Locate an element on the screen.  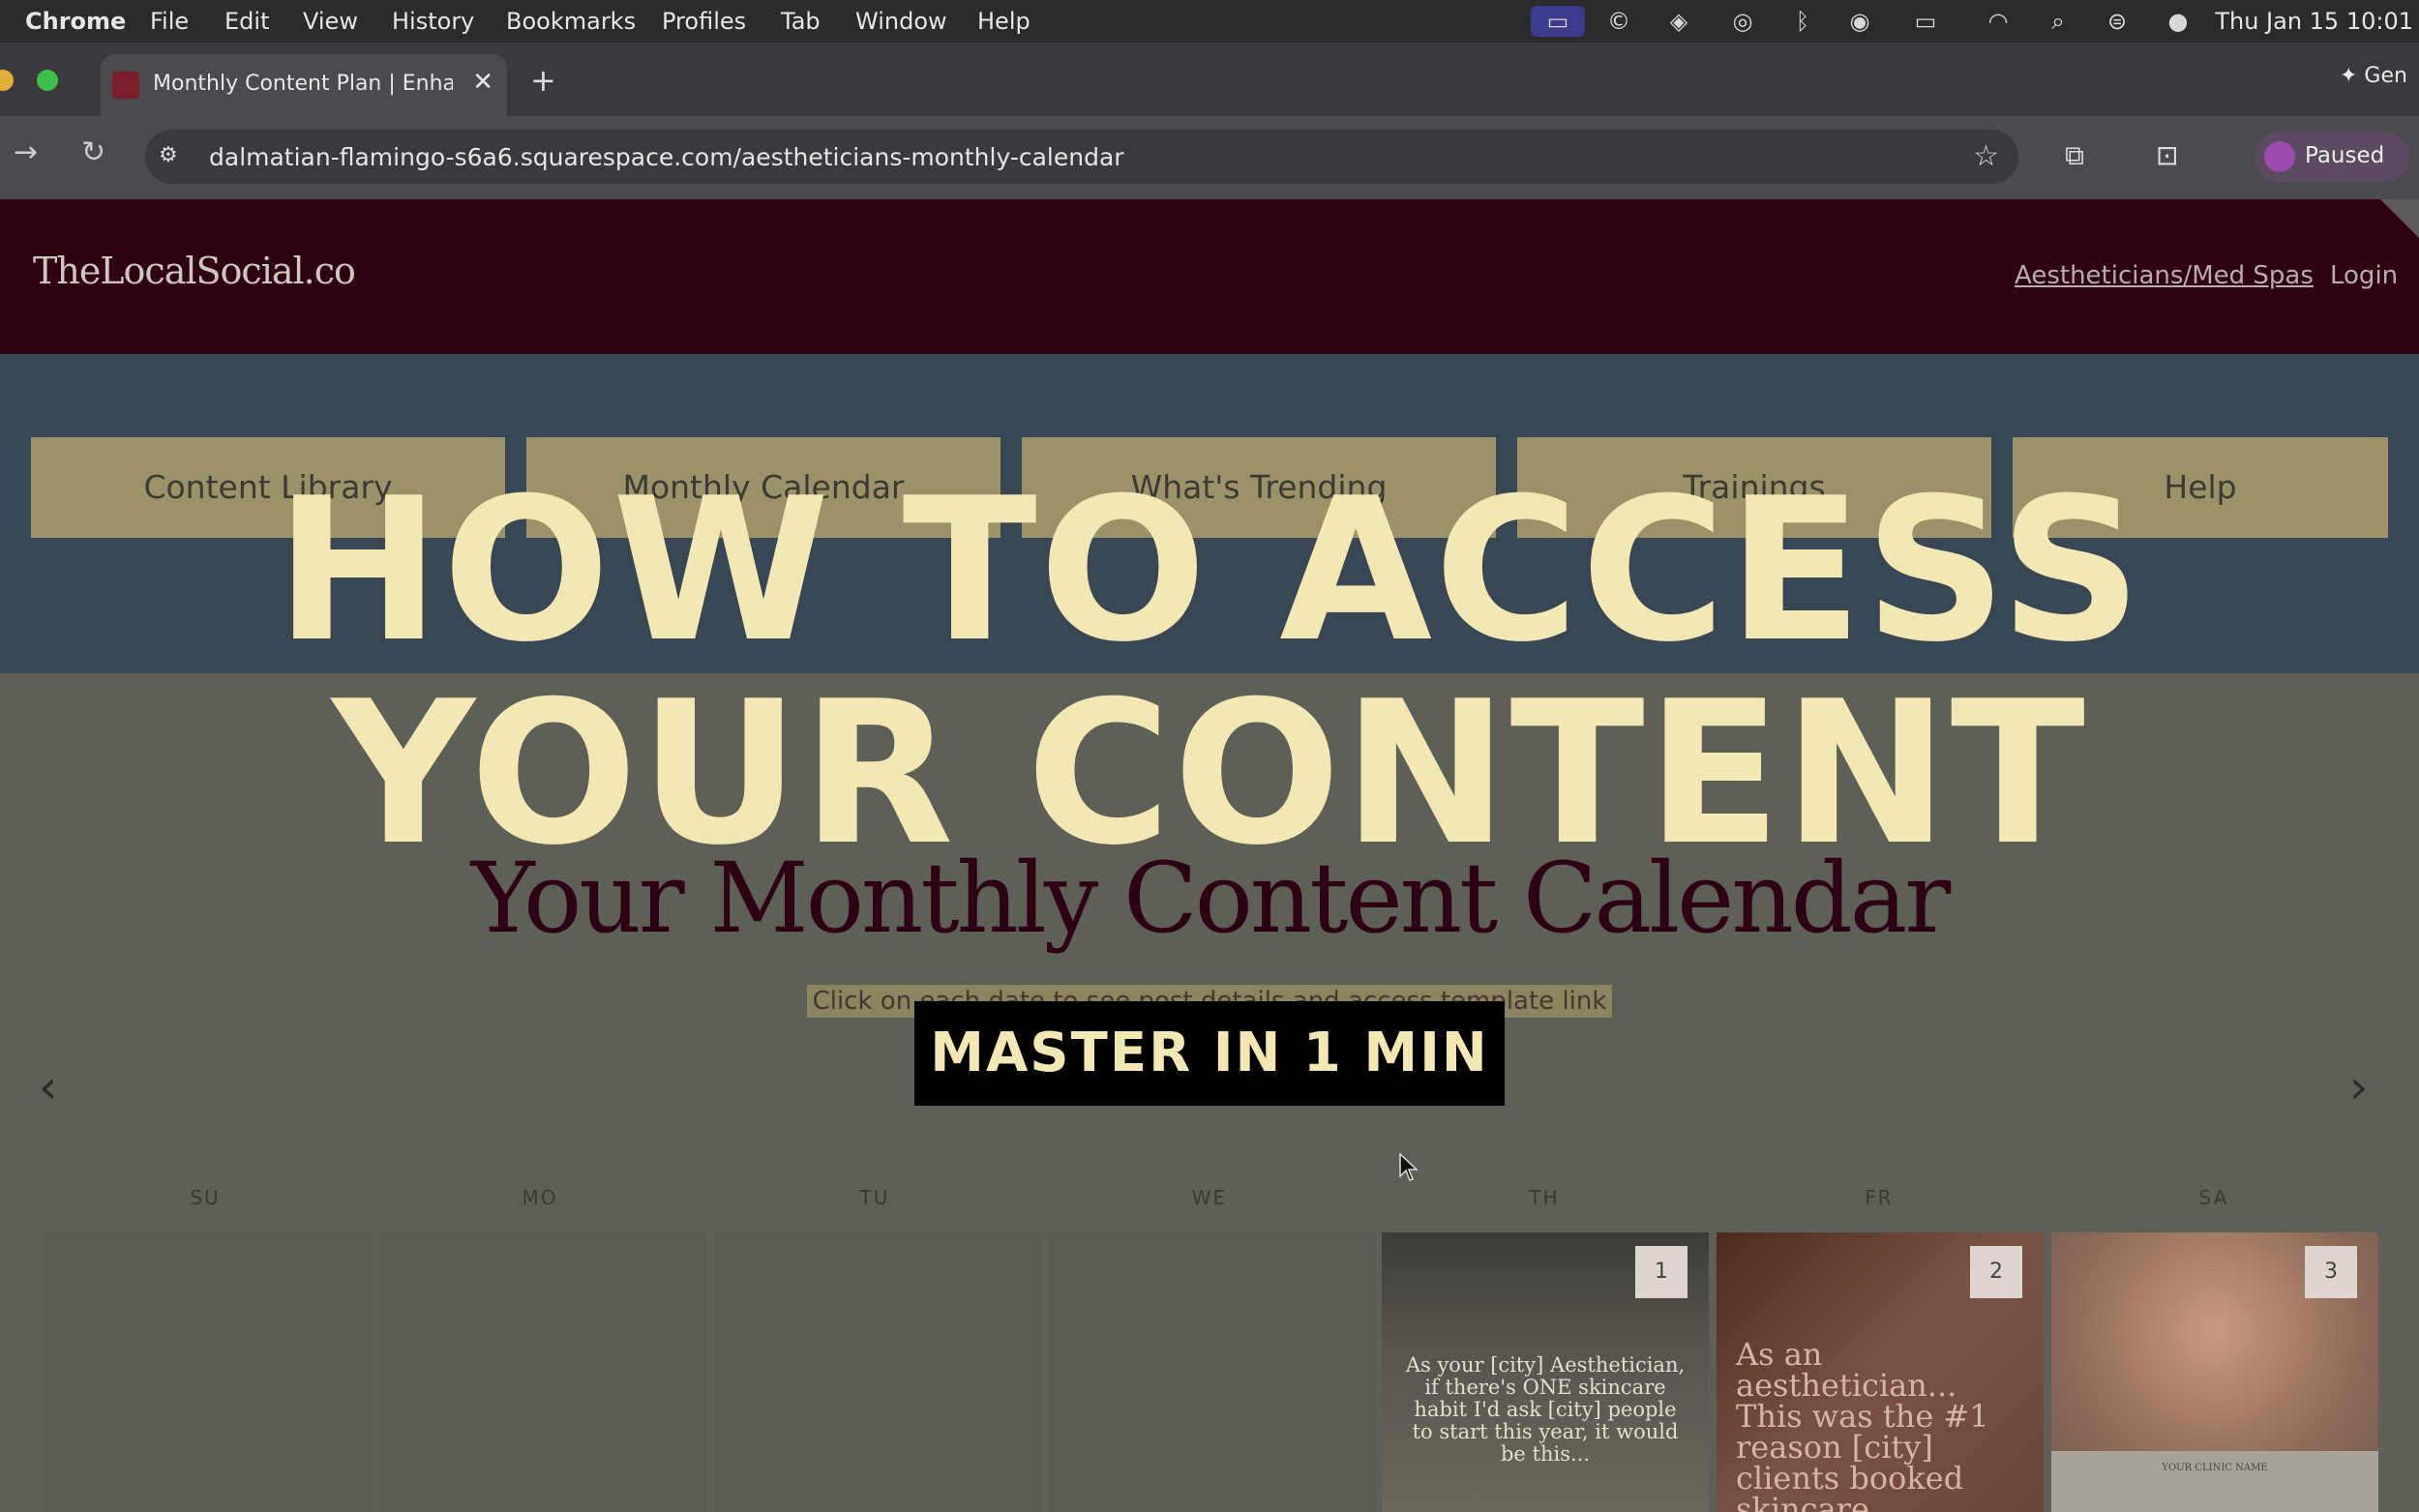
bluetooth-icon: ᛒ is located at coordinates (1802, 21).